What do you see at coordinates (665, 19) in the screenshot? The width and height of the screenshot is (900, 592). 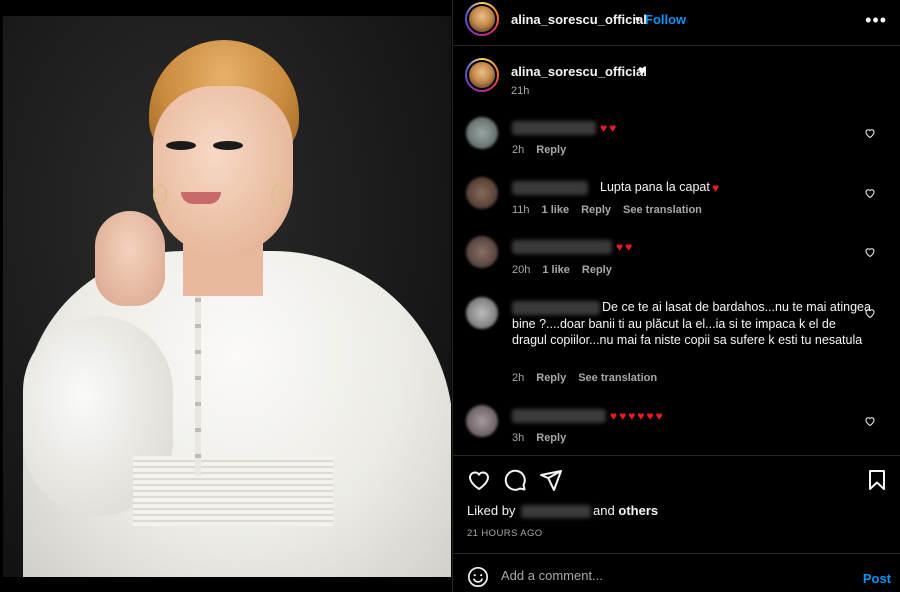 I see `follow-button: Follow` at bounding box center [665, 19].